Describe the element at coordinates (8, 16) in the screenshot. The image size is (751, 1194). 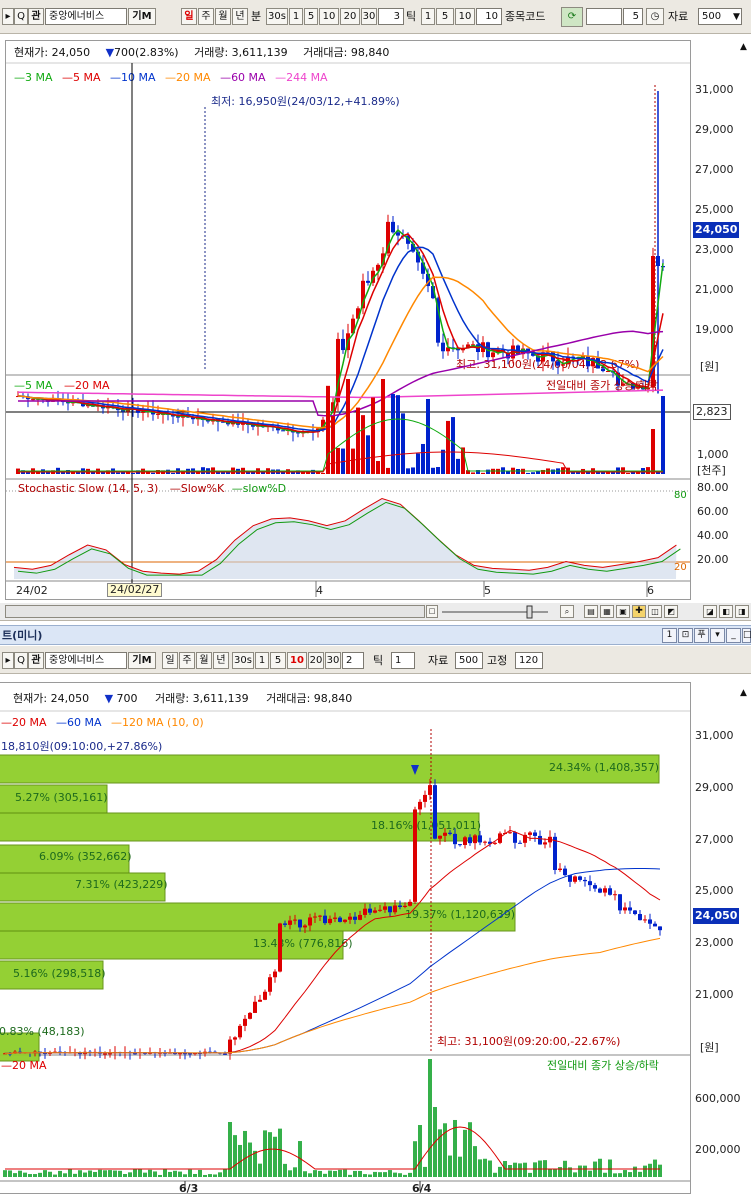
I see `play-button: ▸` at that location.